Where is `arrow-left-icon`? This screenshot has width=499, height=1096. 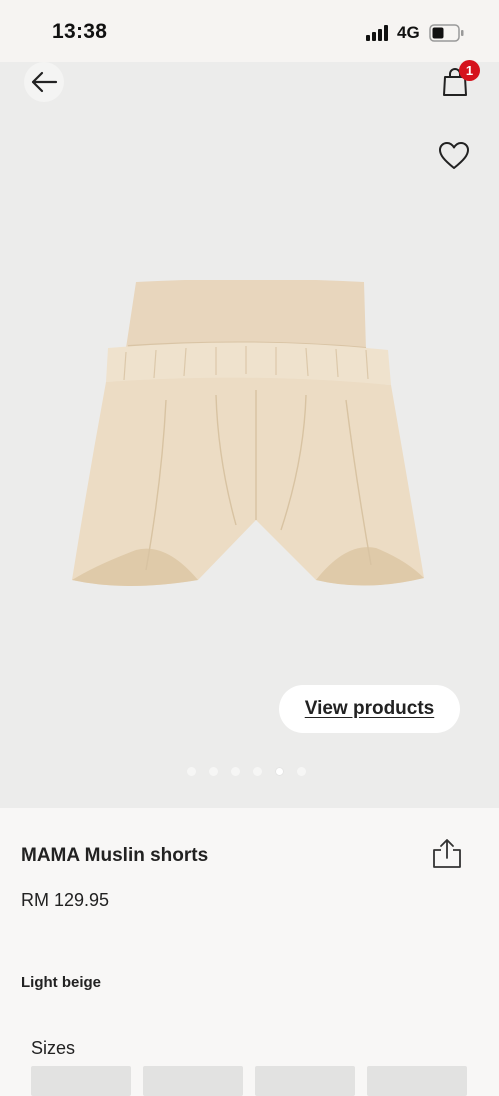 arrow-left-icon is located at coordinates (44, 82).